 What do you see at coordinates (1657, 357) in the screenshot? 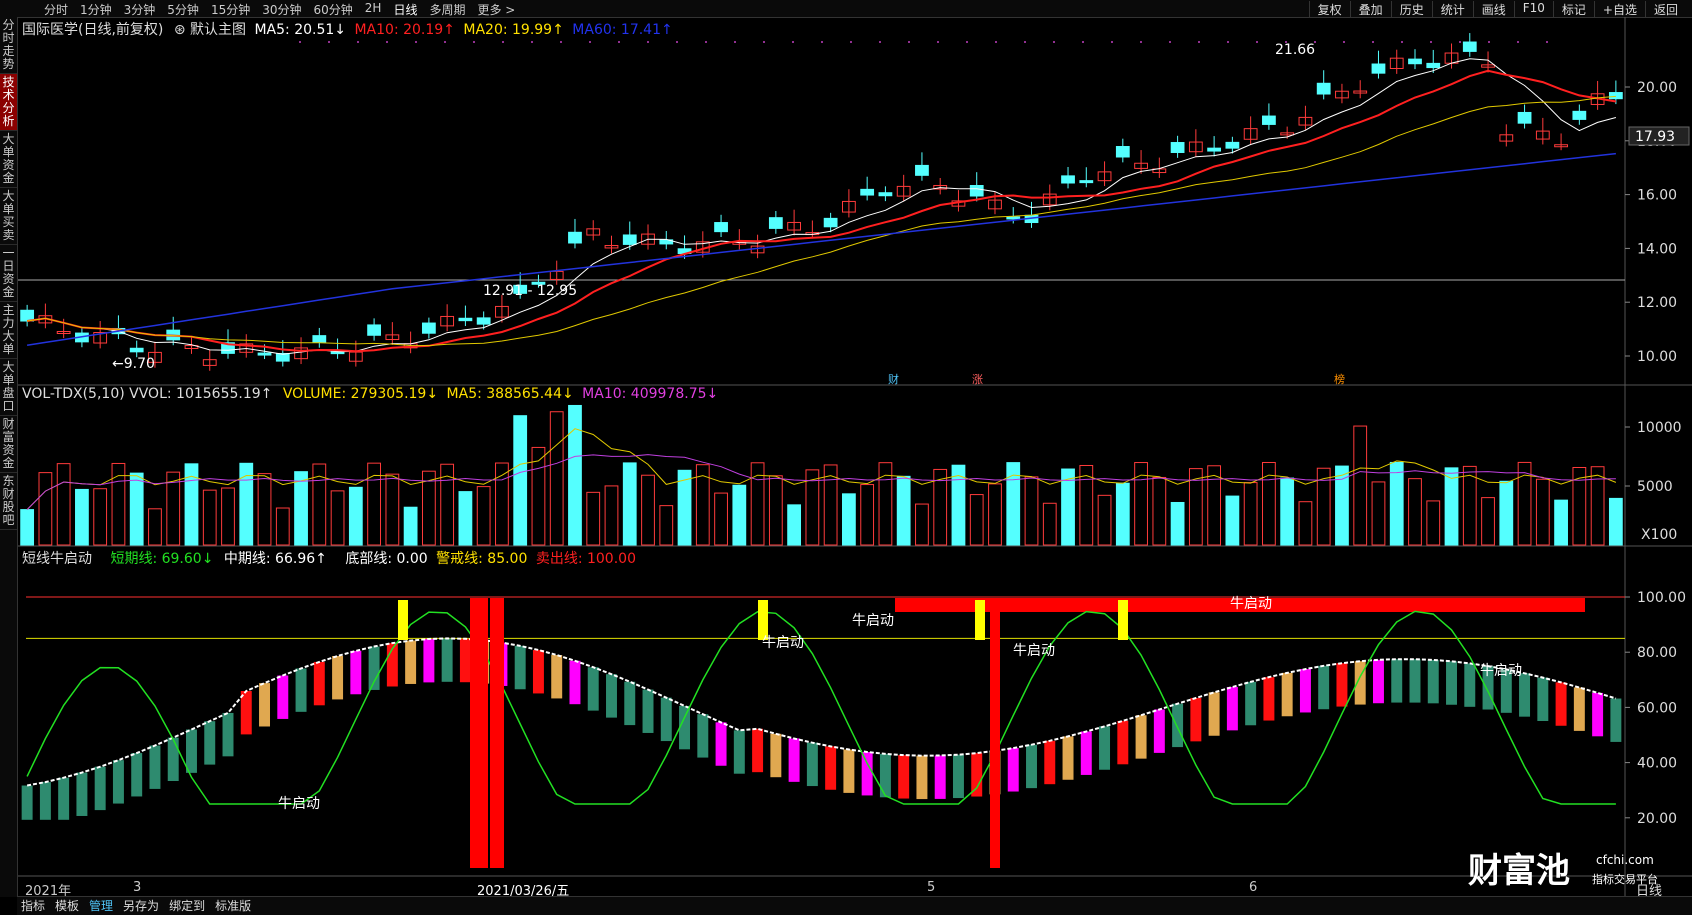
I see `price-tick-label: 10.00` at bounding box center [1657, 357].